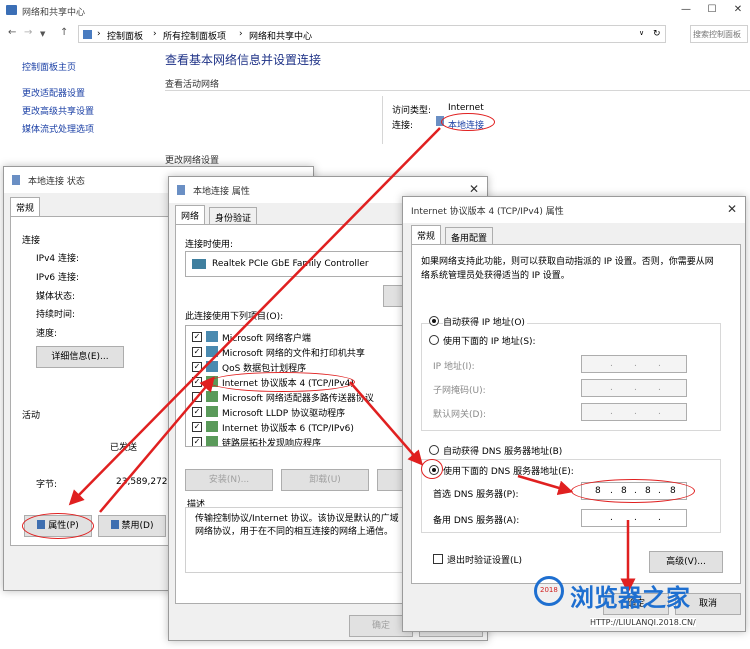 The height and width of the screenshot is (649, 750). I want to click on watermark-brand: 浏览器之家, so click(630, 598).